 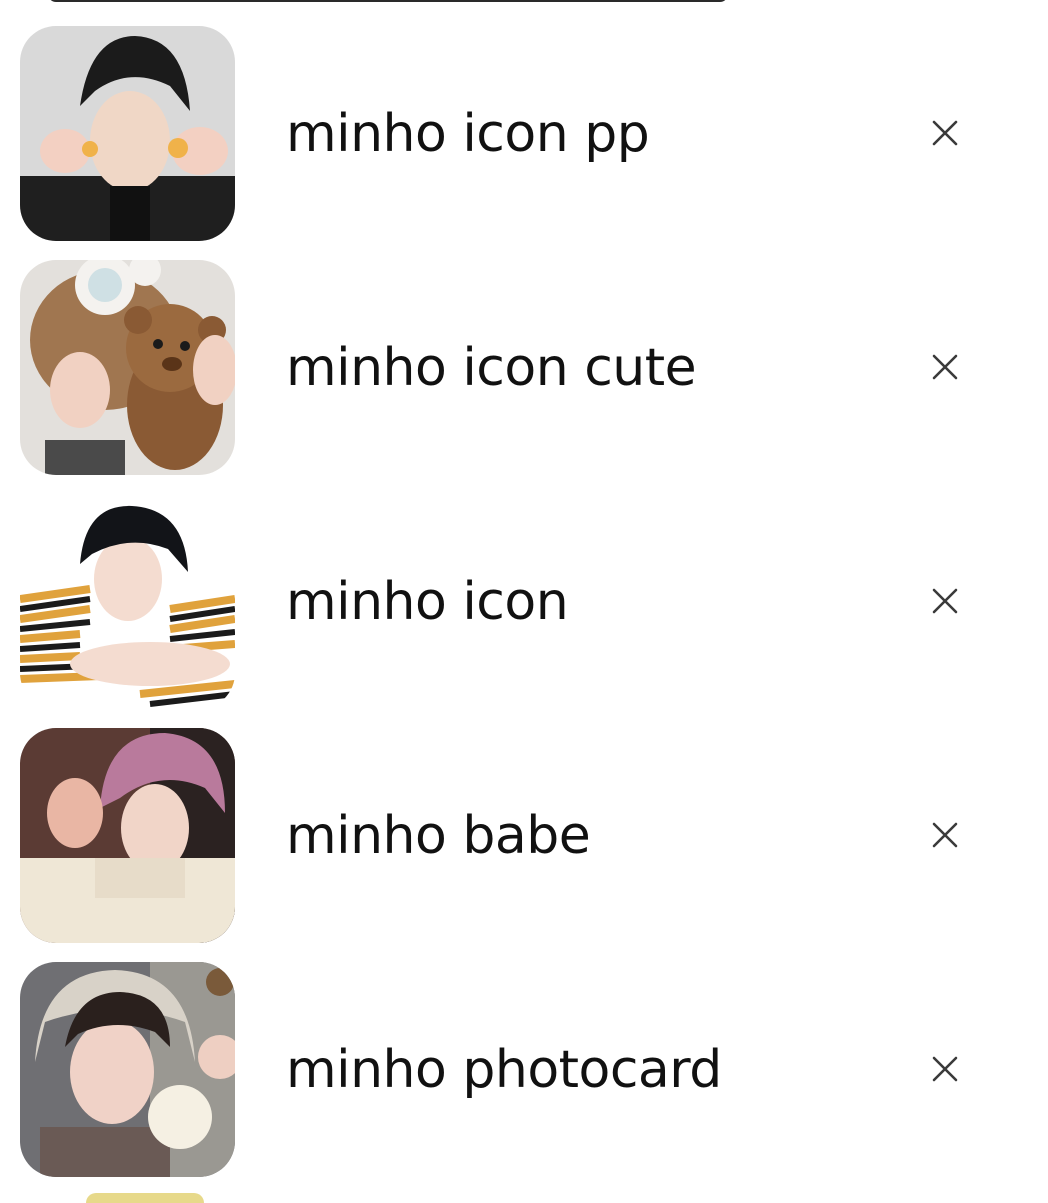 I want to click on next-row-thumbnail-partial, so click(x=145, y=1198).